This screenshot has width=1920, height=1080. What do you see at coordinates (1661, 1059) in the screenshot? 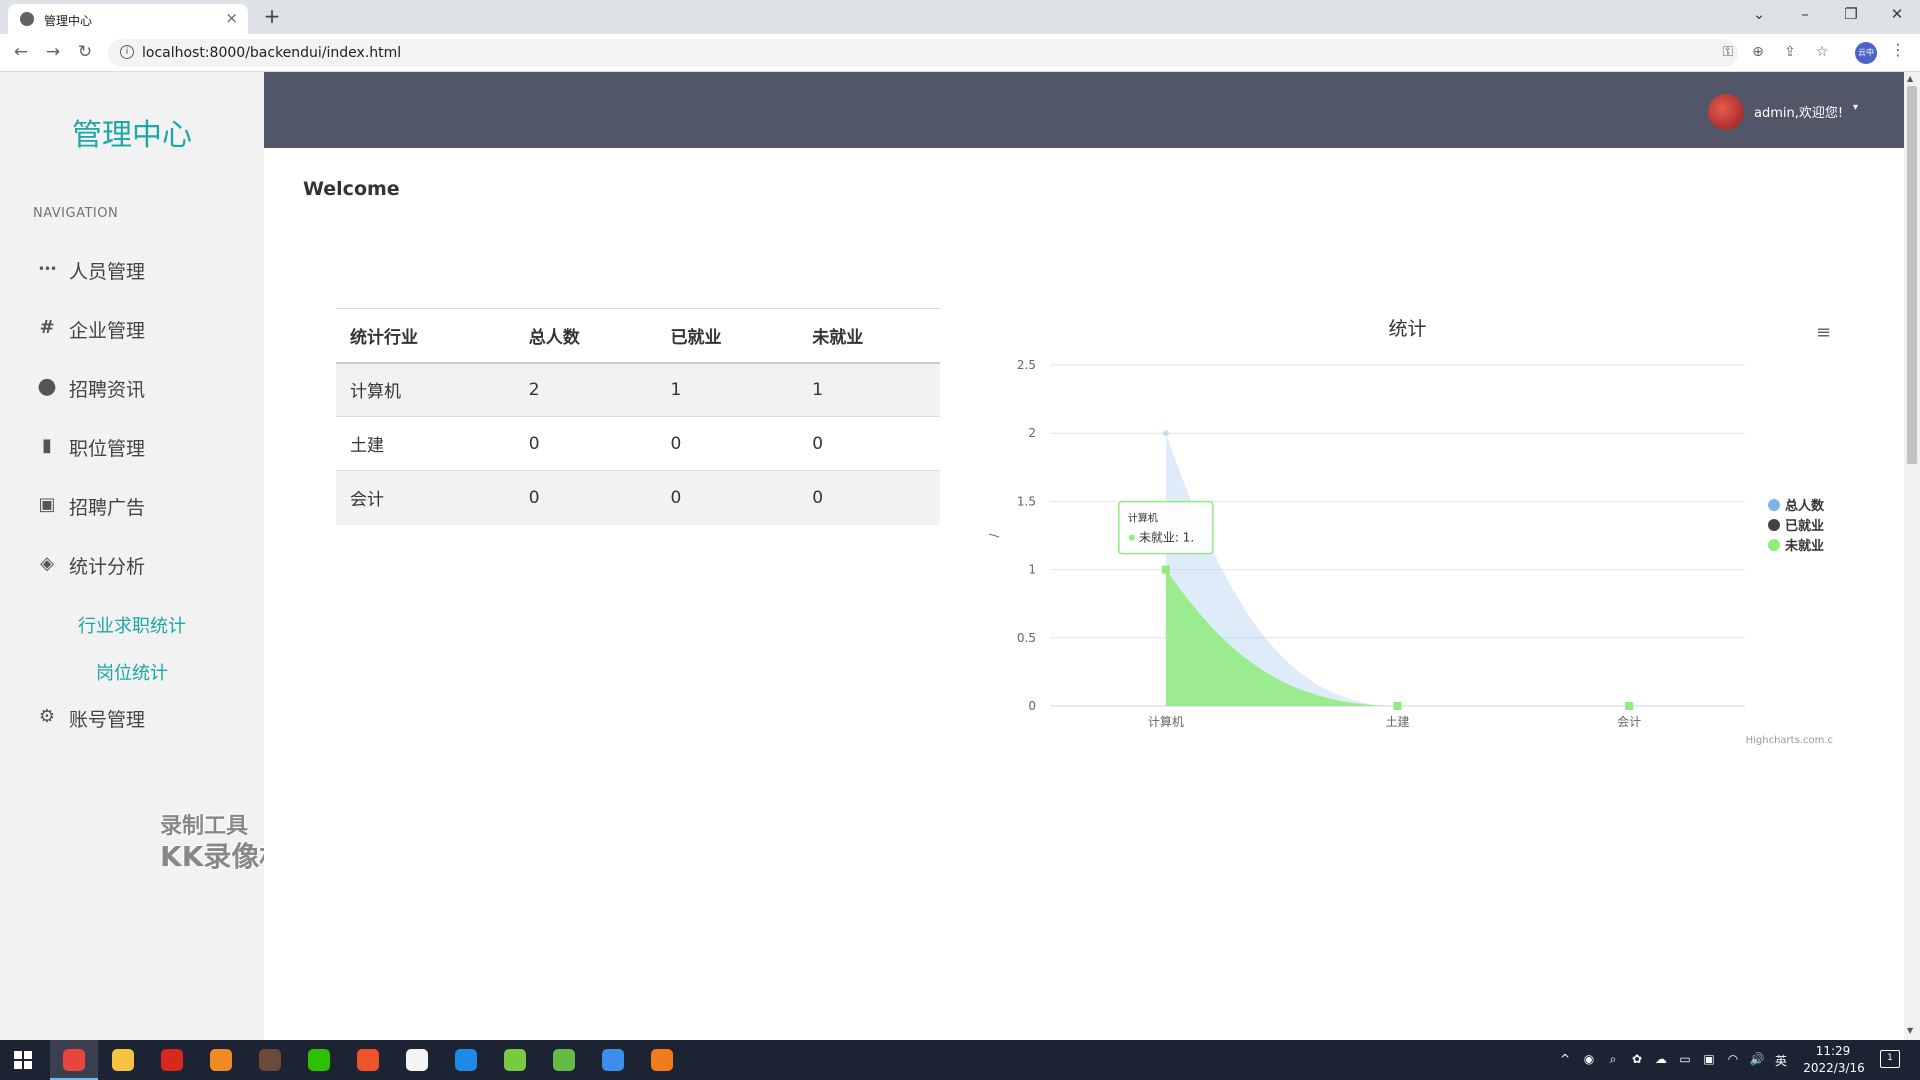
I see `tray-icon: ☁` at bounding box center [1661, 1059].